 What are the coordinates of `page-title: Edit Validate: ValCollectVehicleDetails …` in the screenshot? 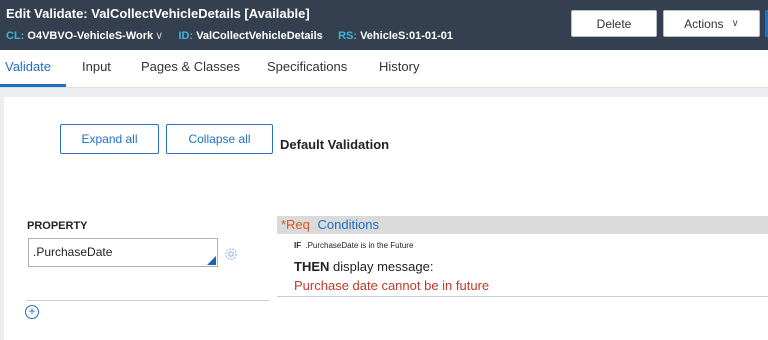 It's located at (158, 13).